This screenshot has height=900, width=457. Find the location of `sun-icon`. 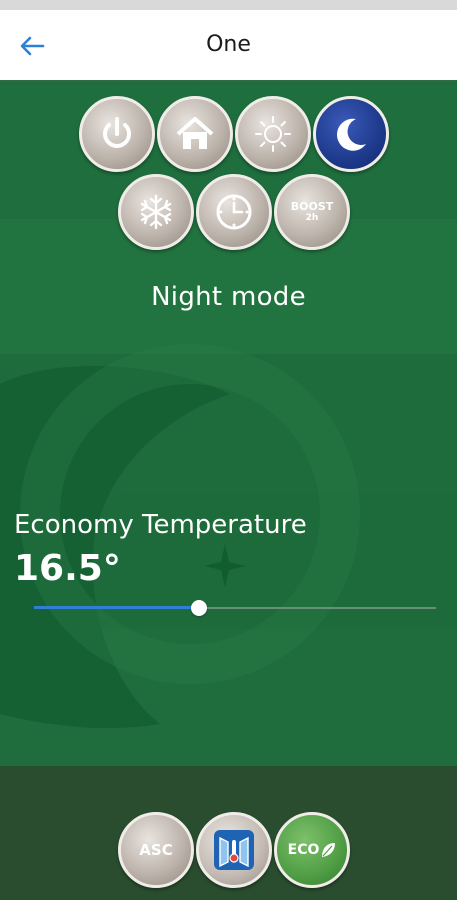

sun-icon is located at coordinates (273, 134).